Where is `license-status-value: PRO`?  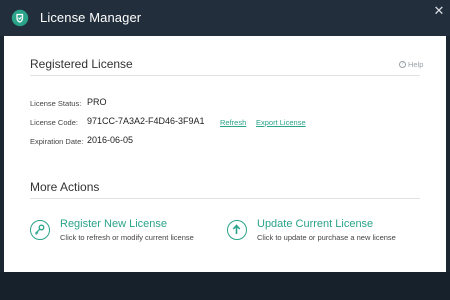
license-status-value: PRO is located at coordinates (97, 102).